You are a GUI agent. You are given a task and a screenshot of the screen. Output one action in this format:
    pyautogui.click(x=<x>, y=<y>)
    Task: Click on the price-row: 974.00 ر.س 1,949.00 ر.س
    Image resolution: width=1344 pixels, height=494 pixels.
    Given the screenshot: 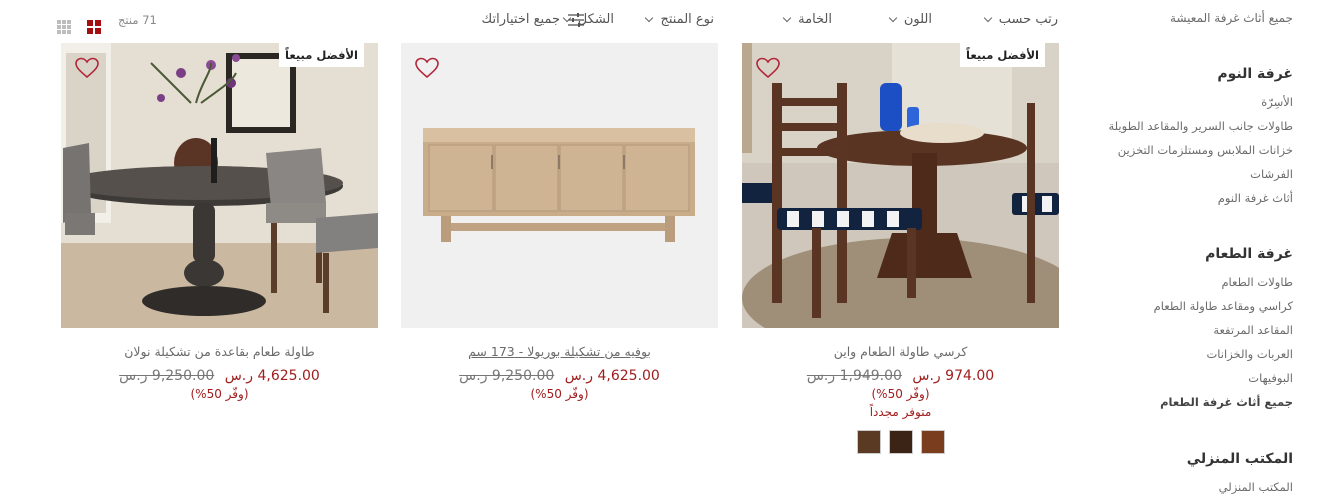 What is the action you would take?
    pyautogui.click(x=900, y=376)
    